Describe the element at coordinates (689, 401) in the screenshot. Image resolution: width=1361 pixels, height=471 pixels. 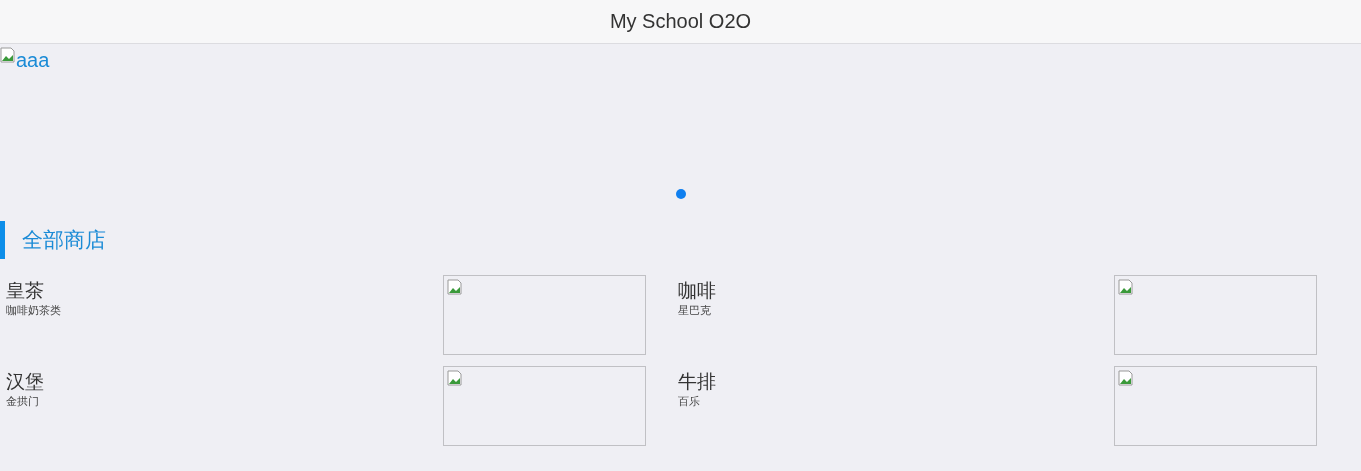
I see `shop-description: 百乐` at that location.